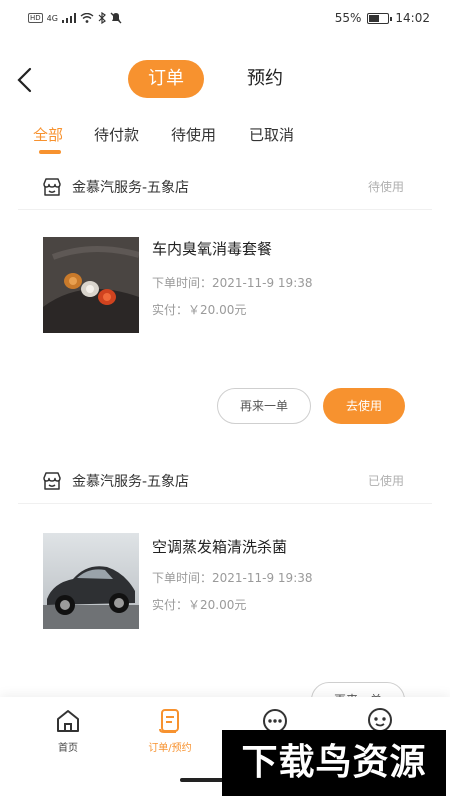  Describe the element at coordinates (68, 18) in the screenshot. I see `signal-icon` at that location.